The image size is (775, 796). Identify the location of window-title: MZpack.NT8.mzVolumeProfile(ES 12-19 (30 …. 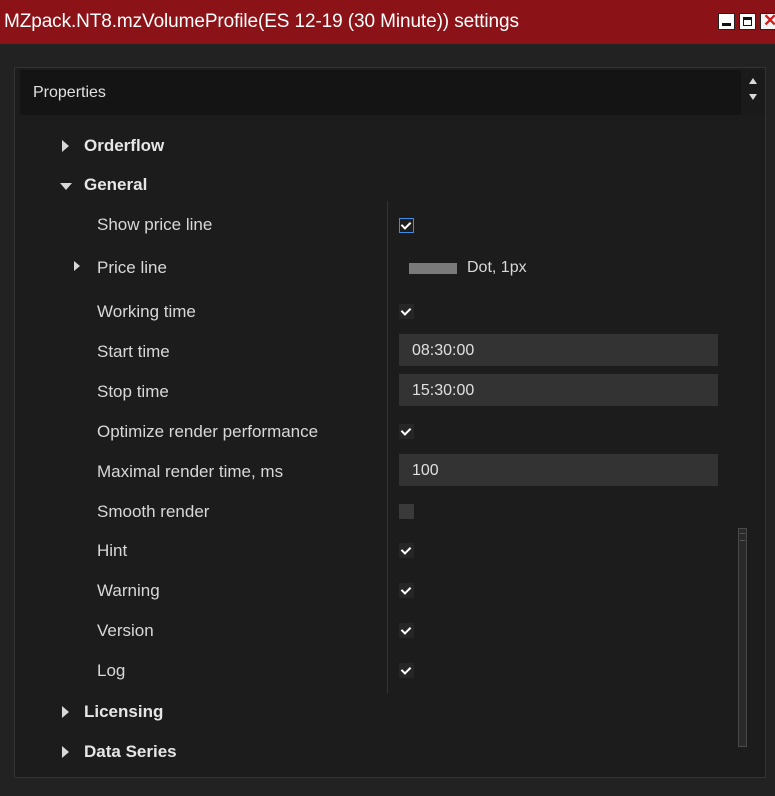
(261, 21).